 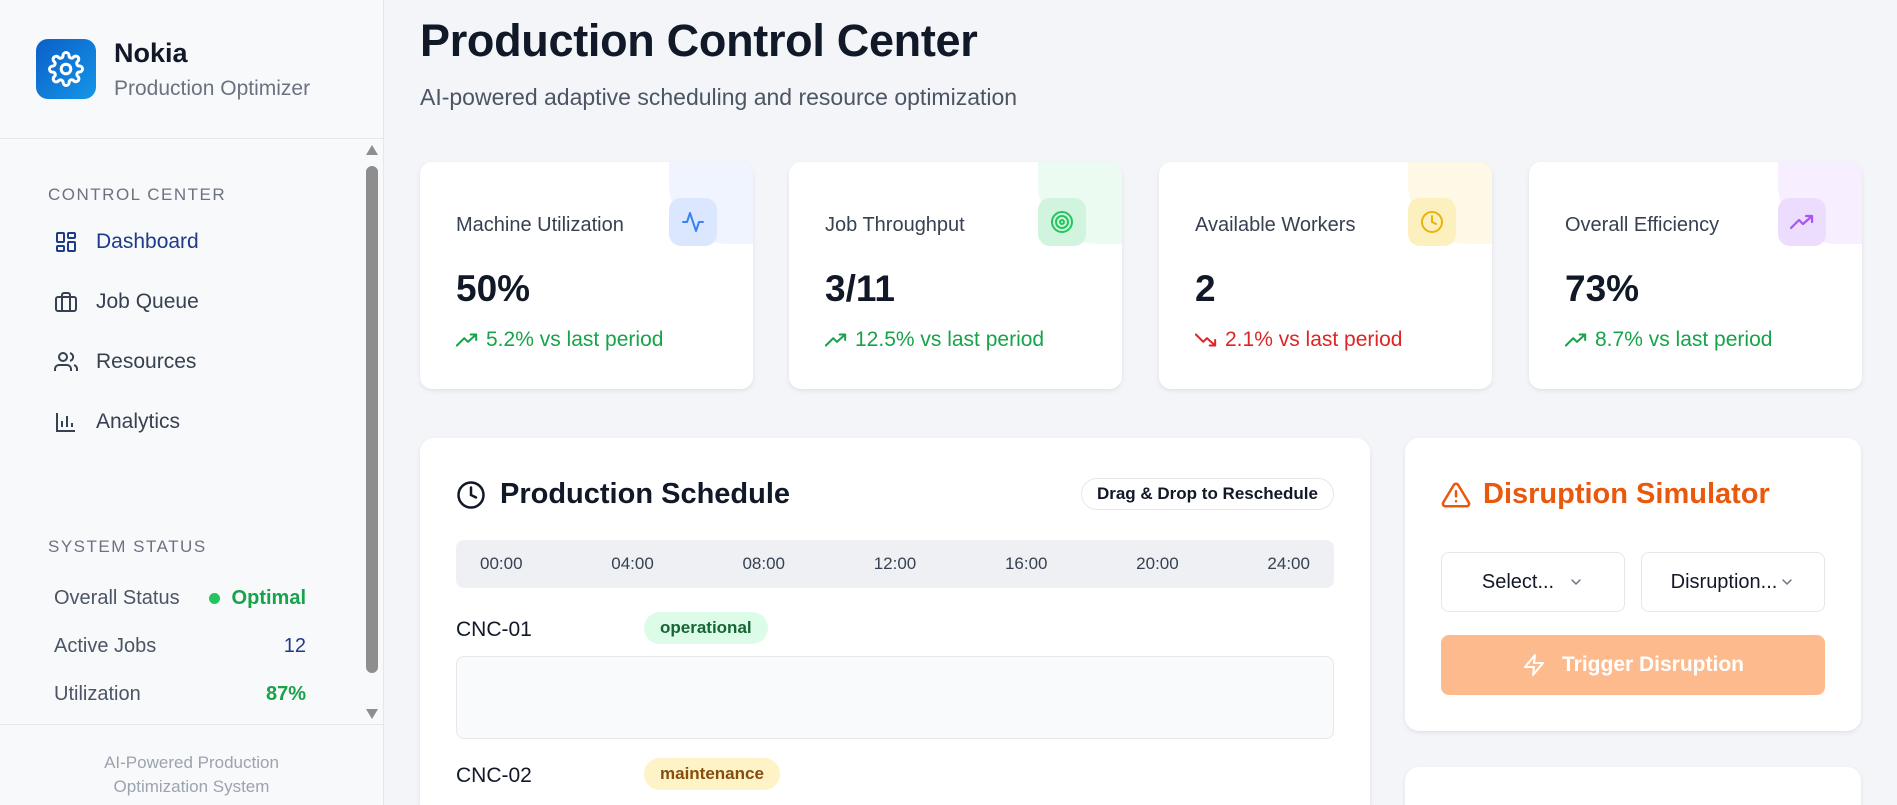 I want to click on lightning-icon, so click(x=1533, y=665).